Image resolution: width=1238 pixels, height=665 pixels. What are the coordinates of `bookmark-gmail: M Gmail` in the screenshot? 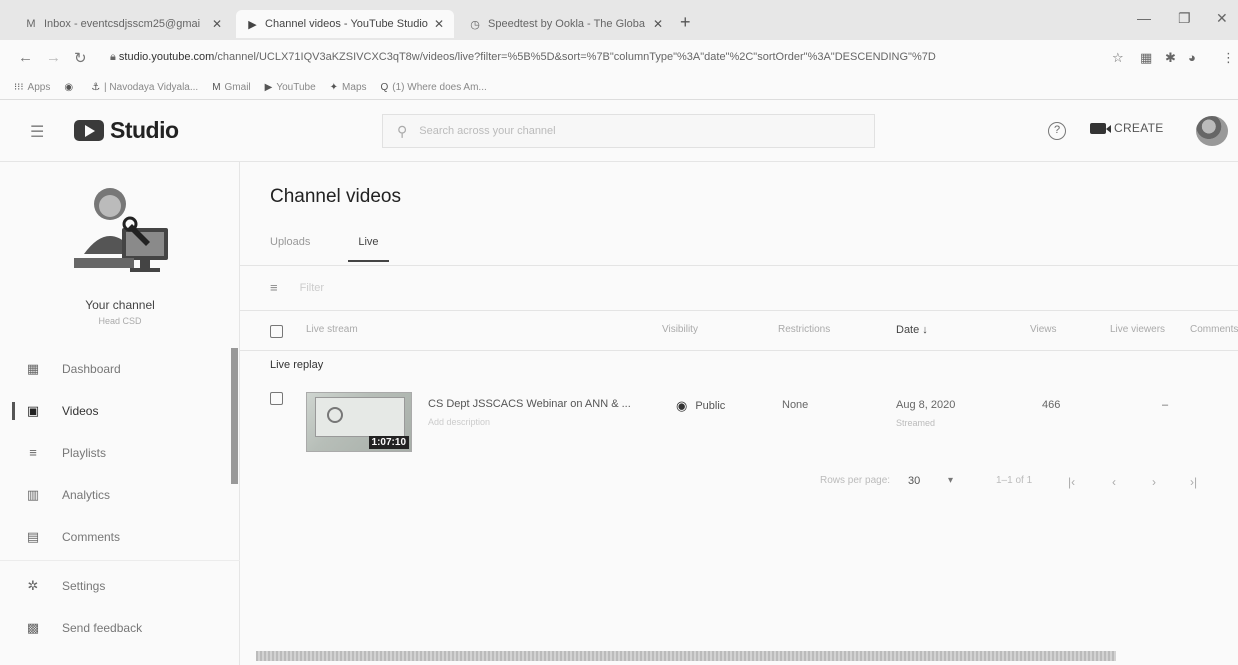 It's located at (231, 87).